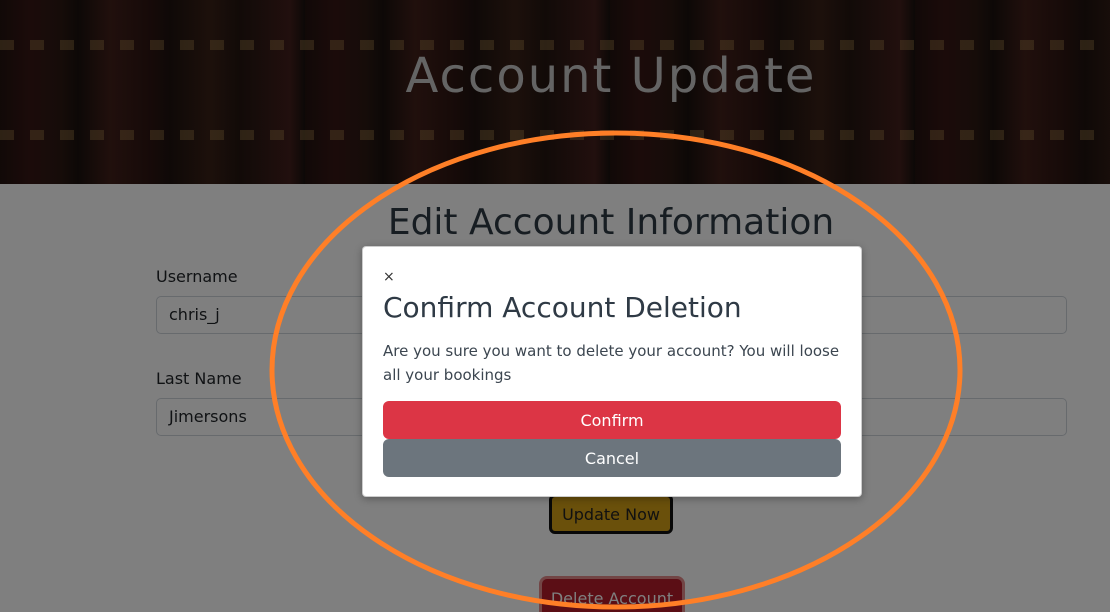 The image size is (1110, 612). I want to click on cancel-button: Cancel, so click(612, 458).